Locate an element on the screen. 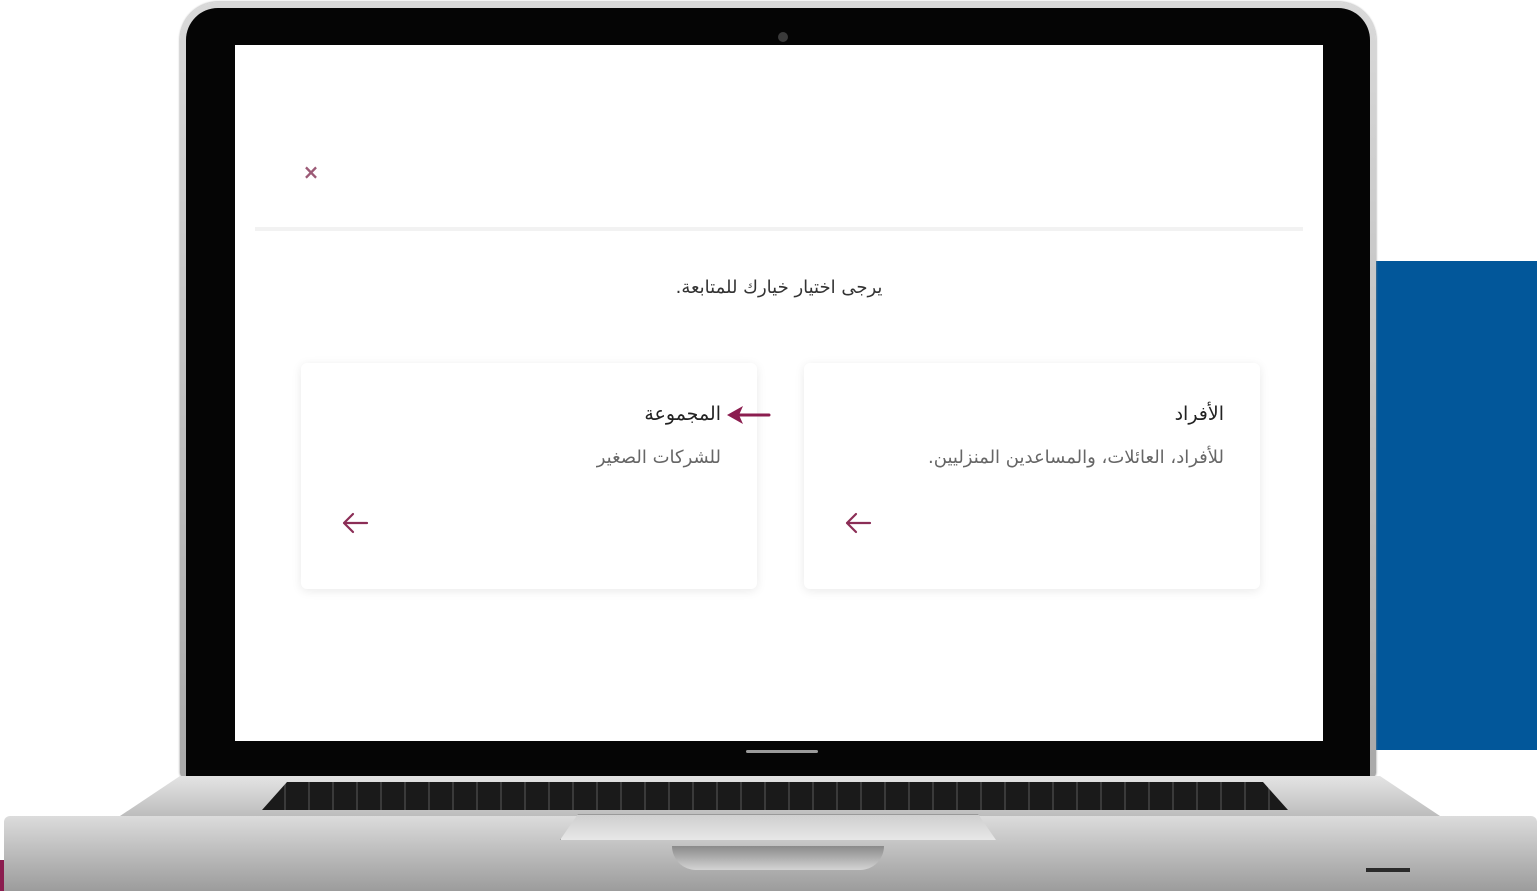 The width and height of the screenshot is (1537, 891). close-button: × is located at coordinates (311, 172).